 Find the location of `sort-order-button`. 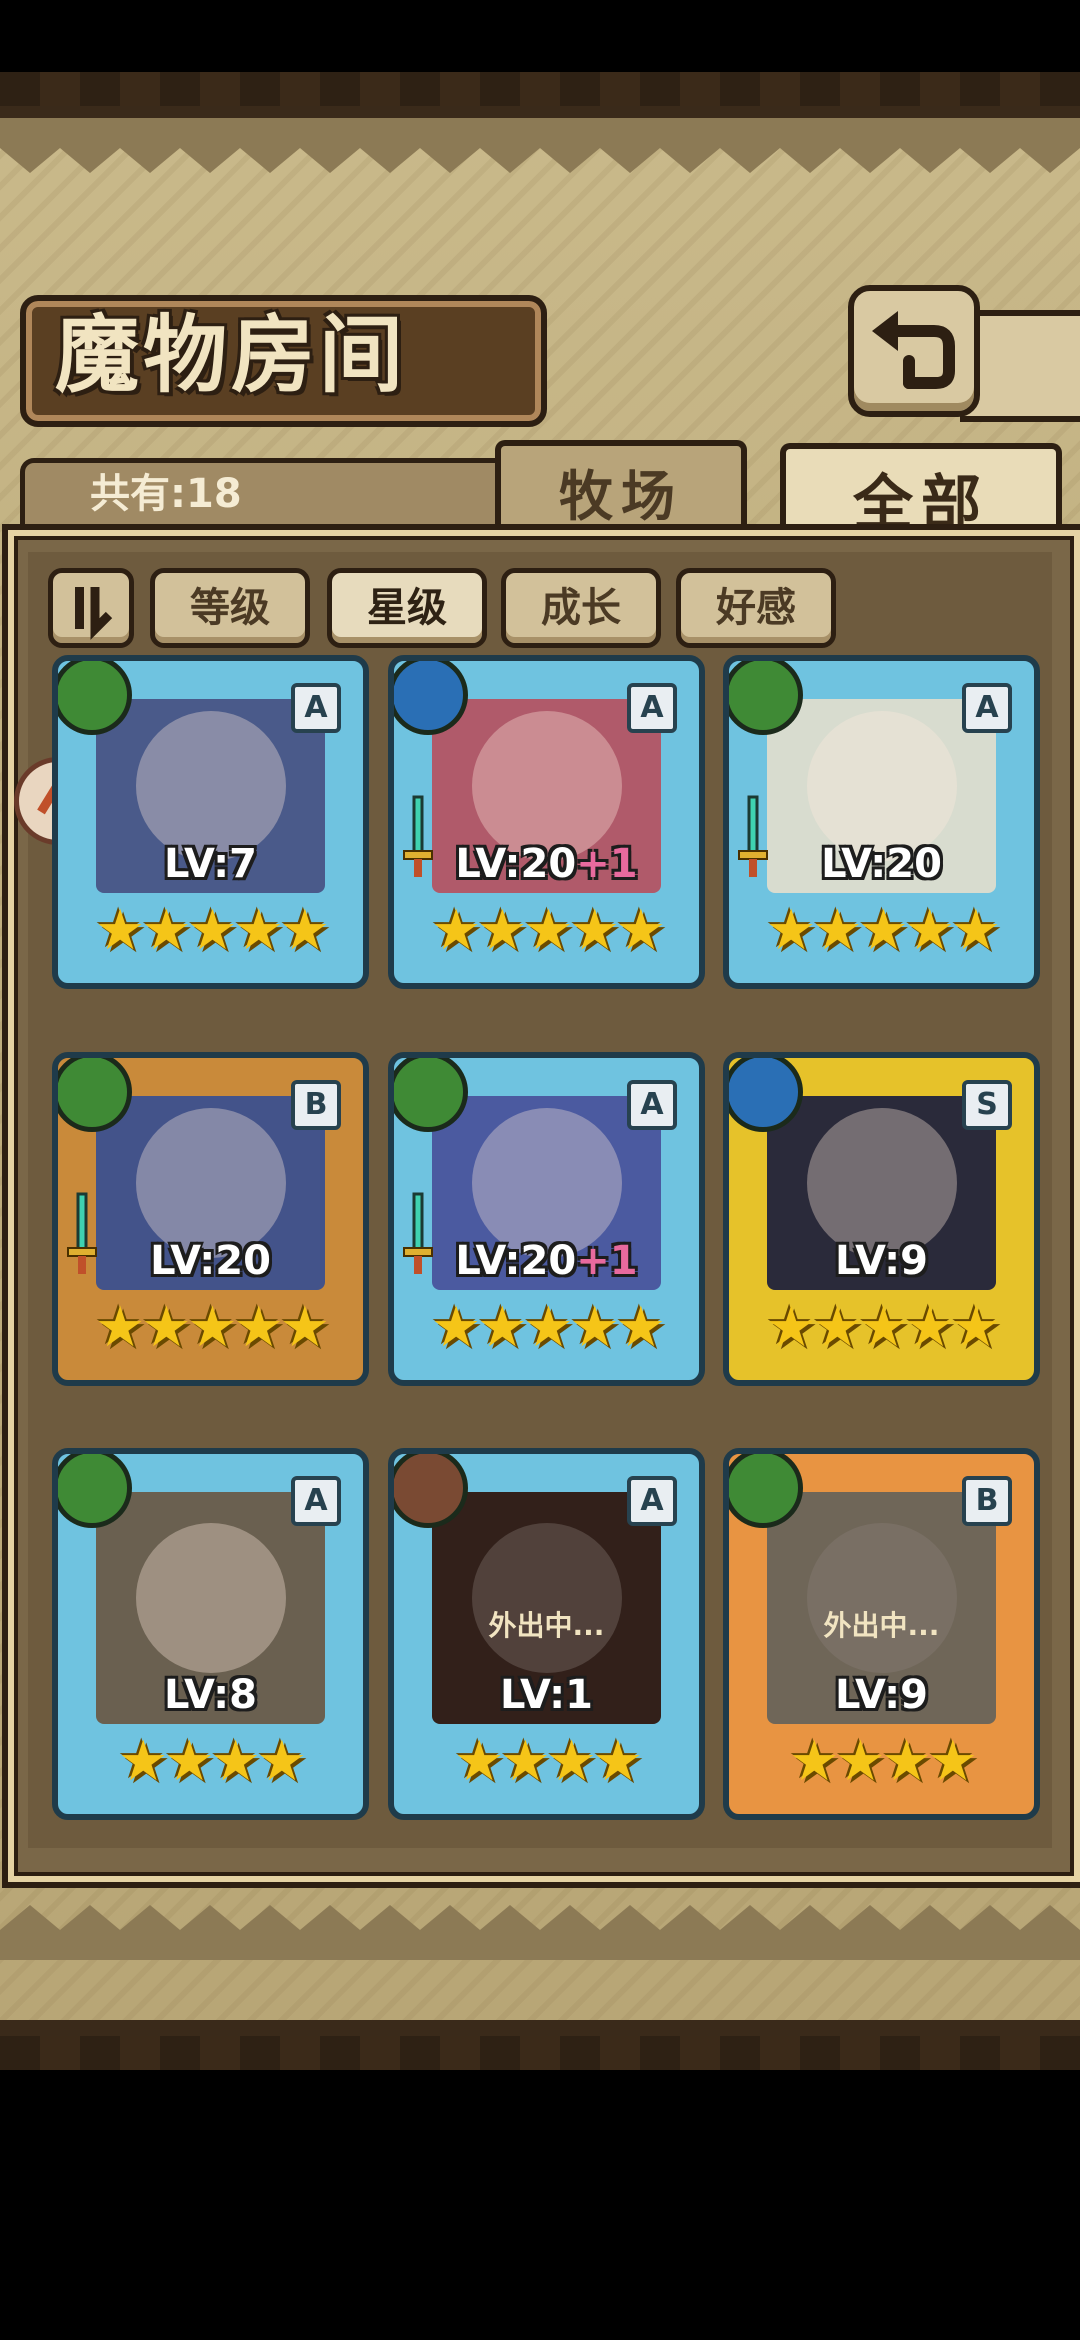

sort-order-button is located at coordinates (91, 608).